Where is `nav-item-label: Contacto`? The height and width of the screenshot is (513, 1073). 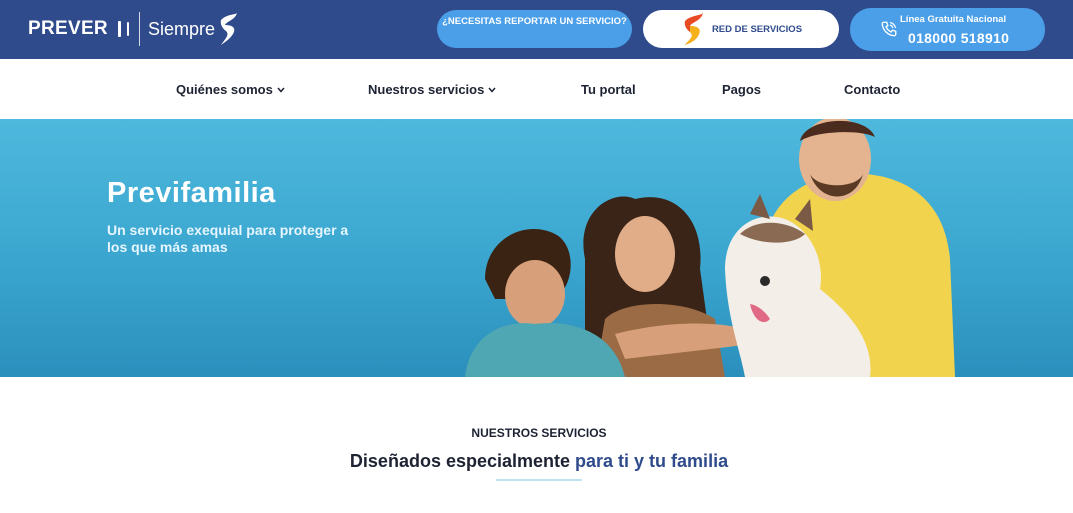
nav-item-label: Contacto is located at coordinates (872, 89).